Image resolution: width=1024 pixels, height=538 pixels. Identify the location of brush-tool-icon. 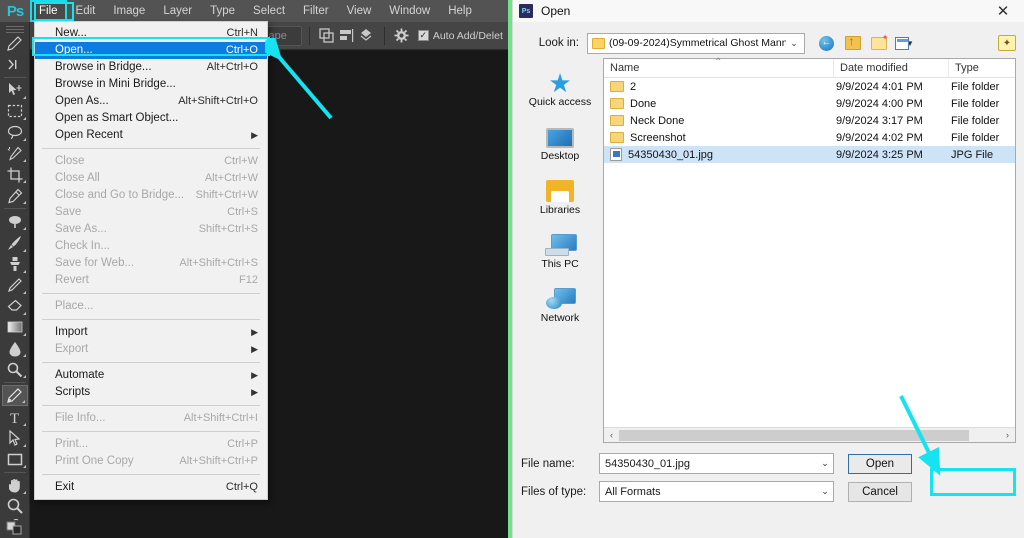
(15, 242).